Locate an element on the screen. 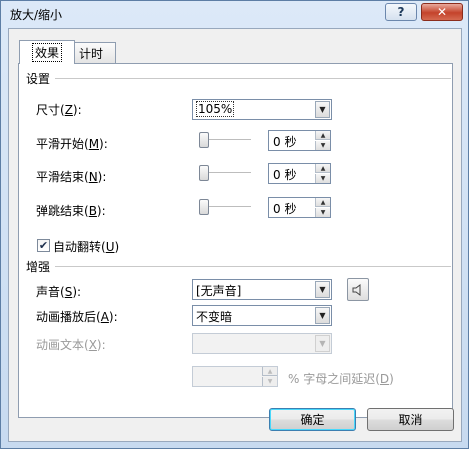  size-label: 尺寸(Z): is located at coordinates (59, 110).